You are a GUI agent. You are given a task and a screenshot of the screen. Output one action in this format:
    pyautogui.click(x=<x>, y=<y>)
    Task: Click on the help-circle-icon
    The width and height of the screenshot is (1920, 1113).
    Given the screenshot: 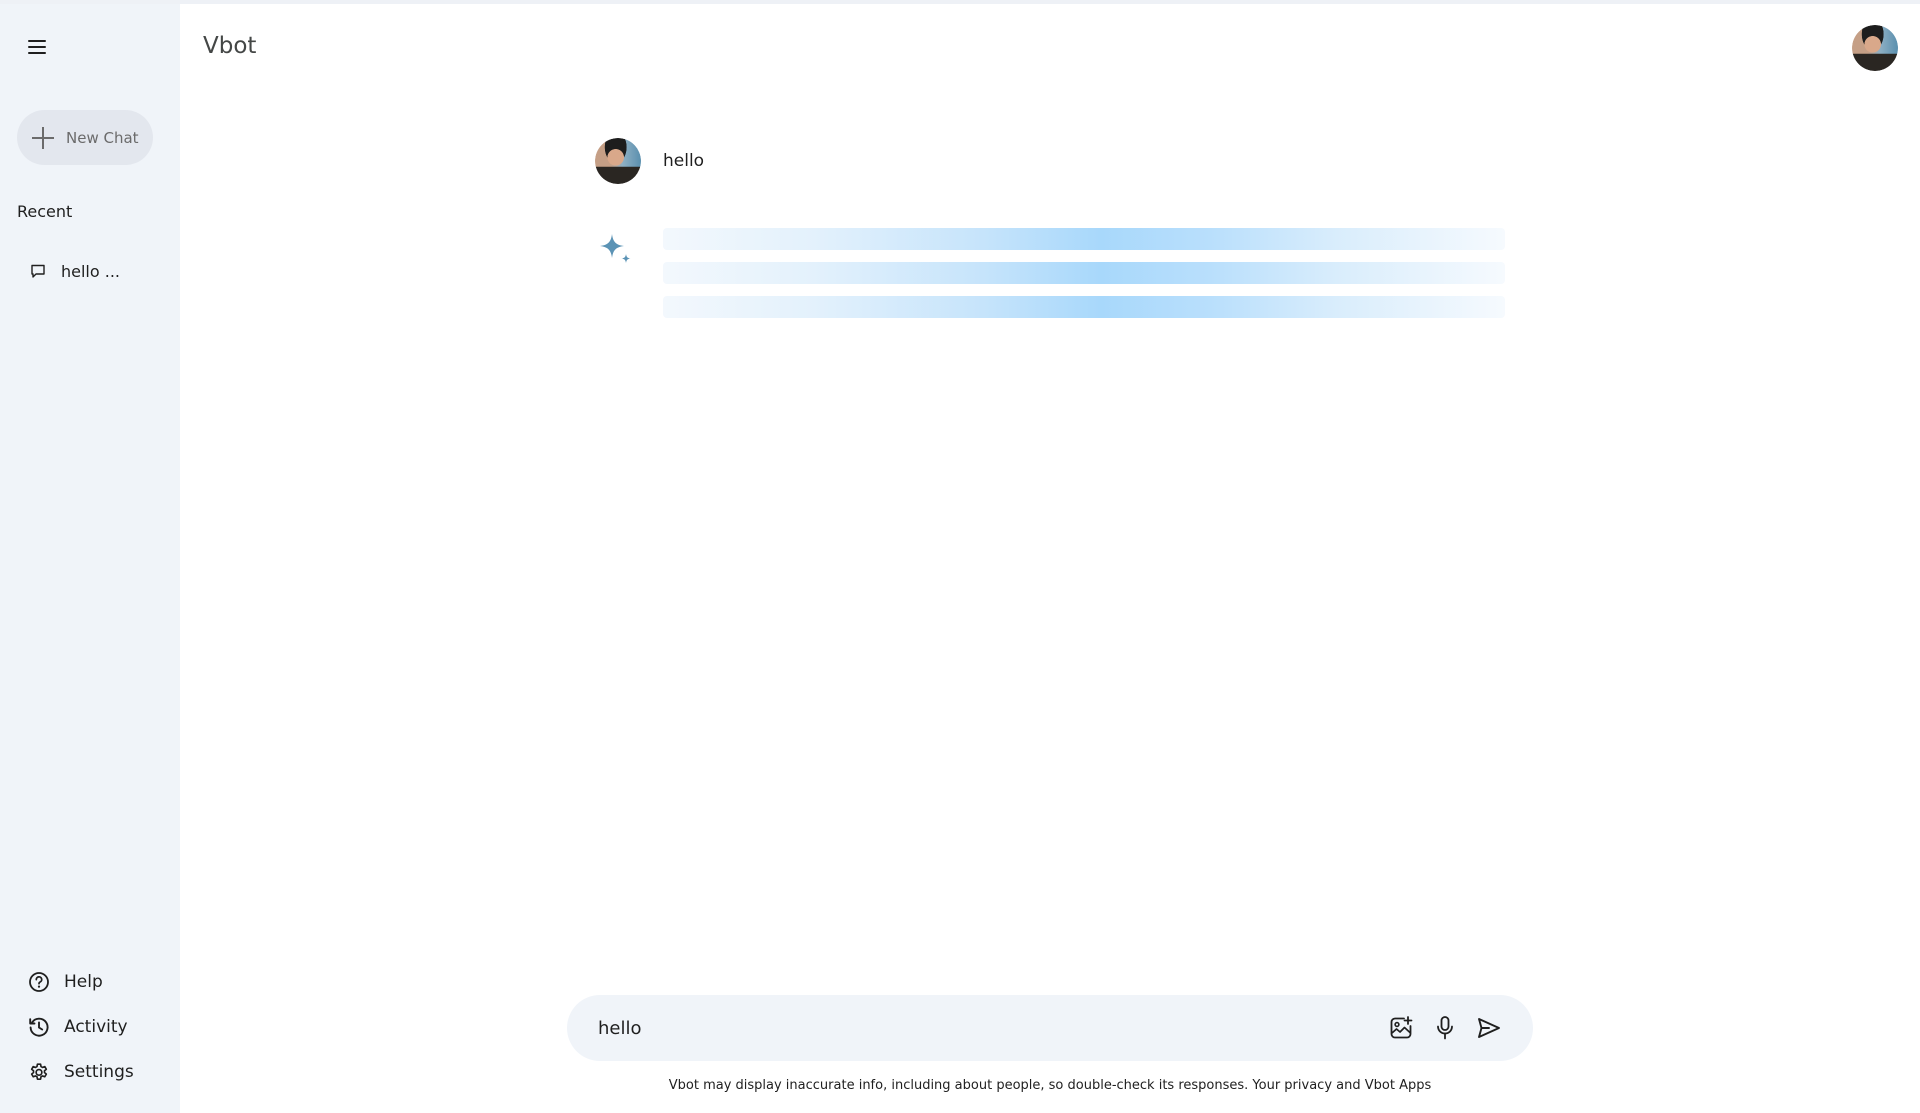 What is the action you would take?
    pyautogui.click(x=39, y=981)
    